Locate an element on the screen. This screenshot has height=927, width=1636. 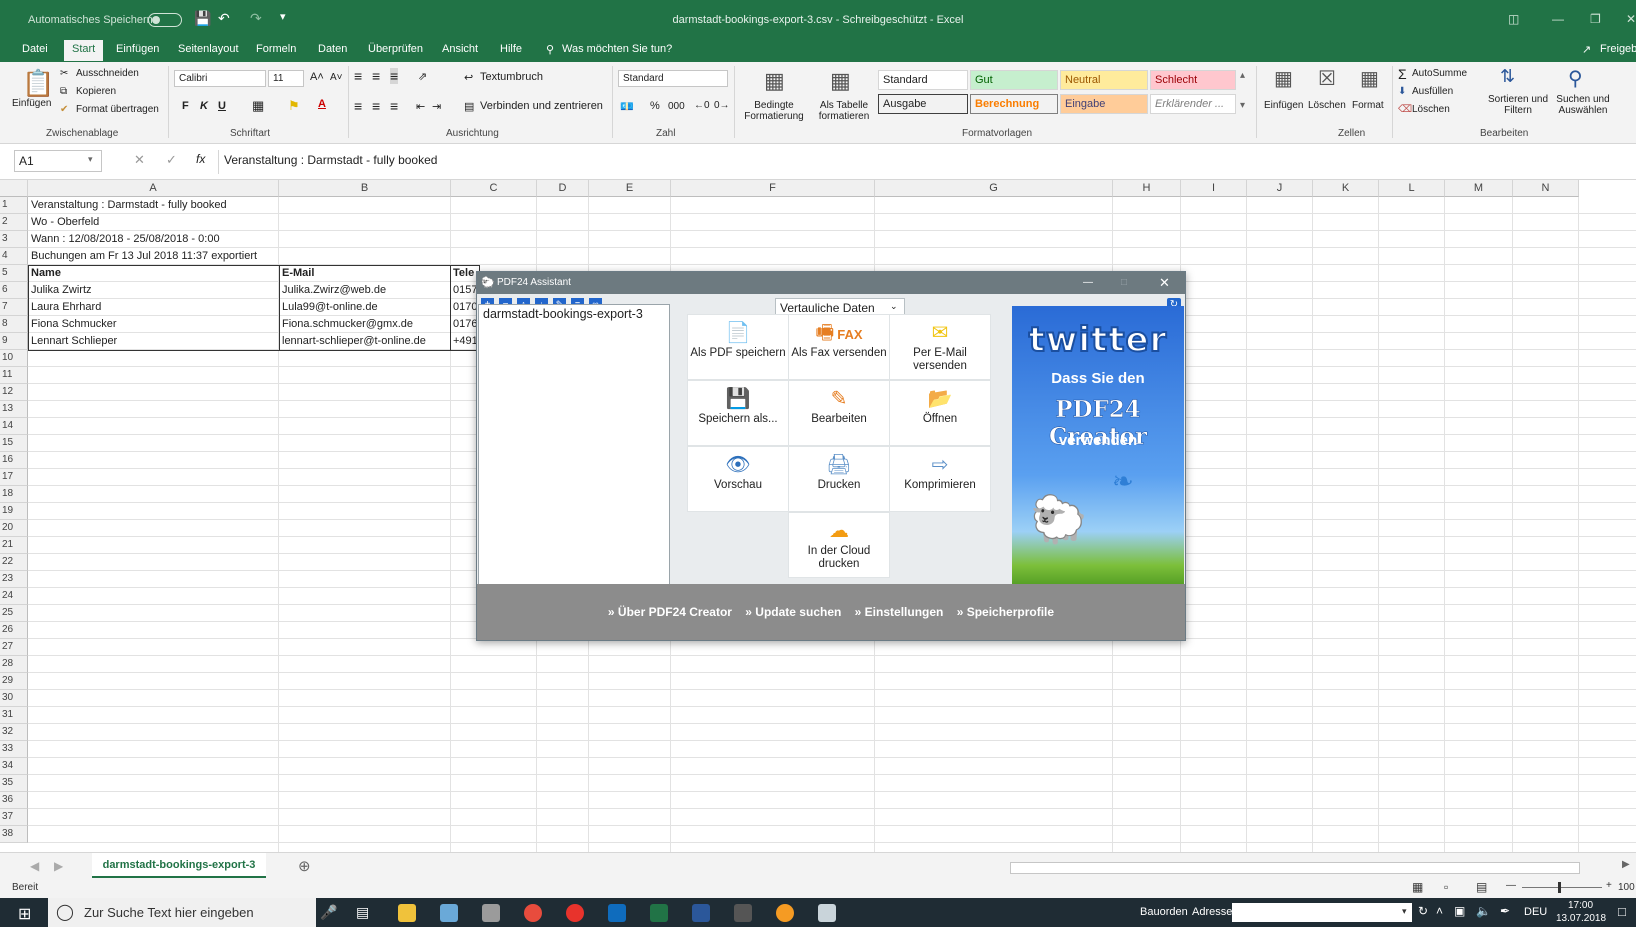
align-middle-icon: ≡ is located at coordinates (376, 76).